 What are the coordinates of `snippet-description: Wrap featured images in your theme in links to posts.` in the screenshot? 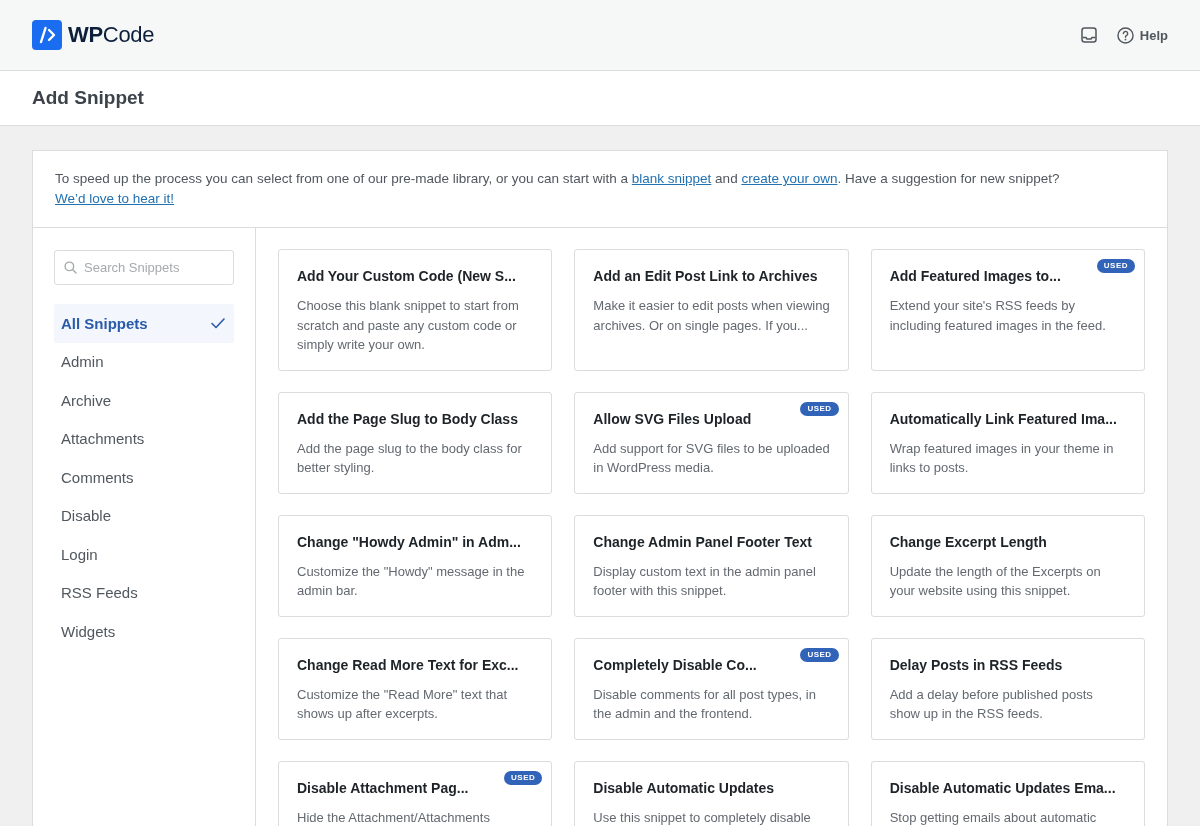 It's located at (1002, 458).